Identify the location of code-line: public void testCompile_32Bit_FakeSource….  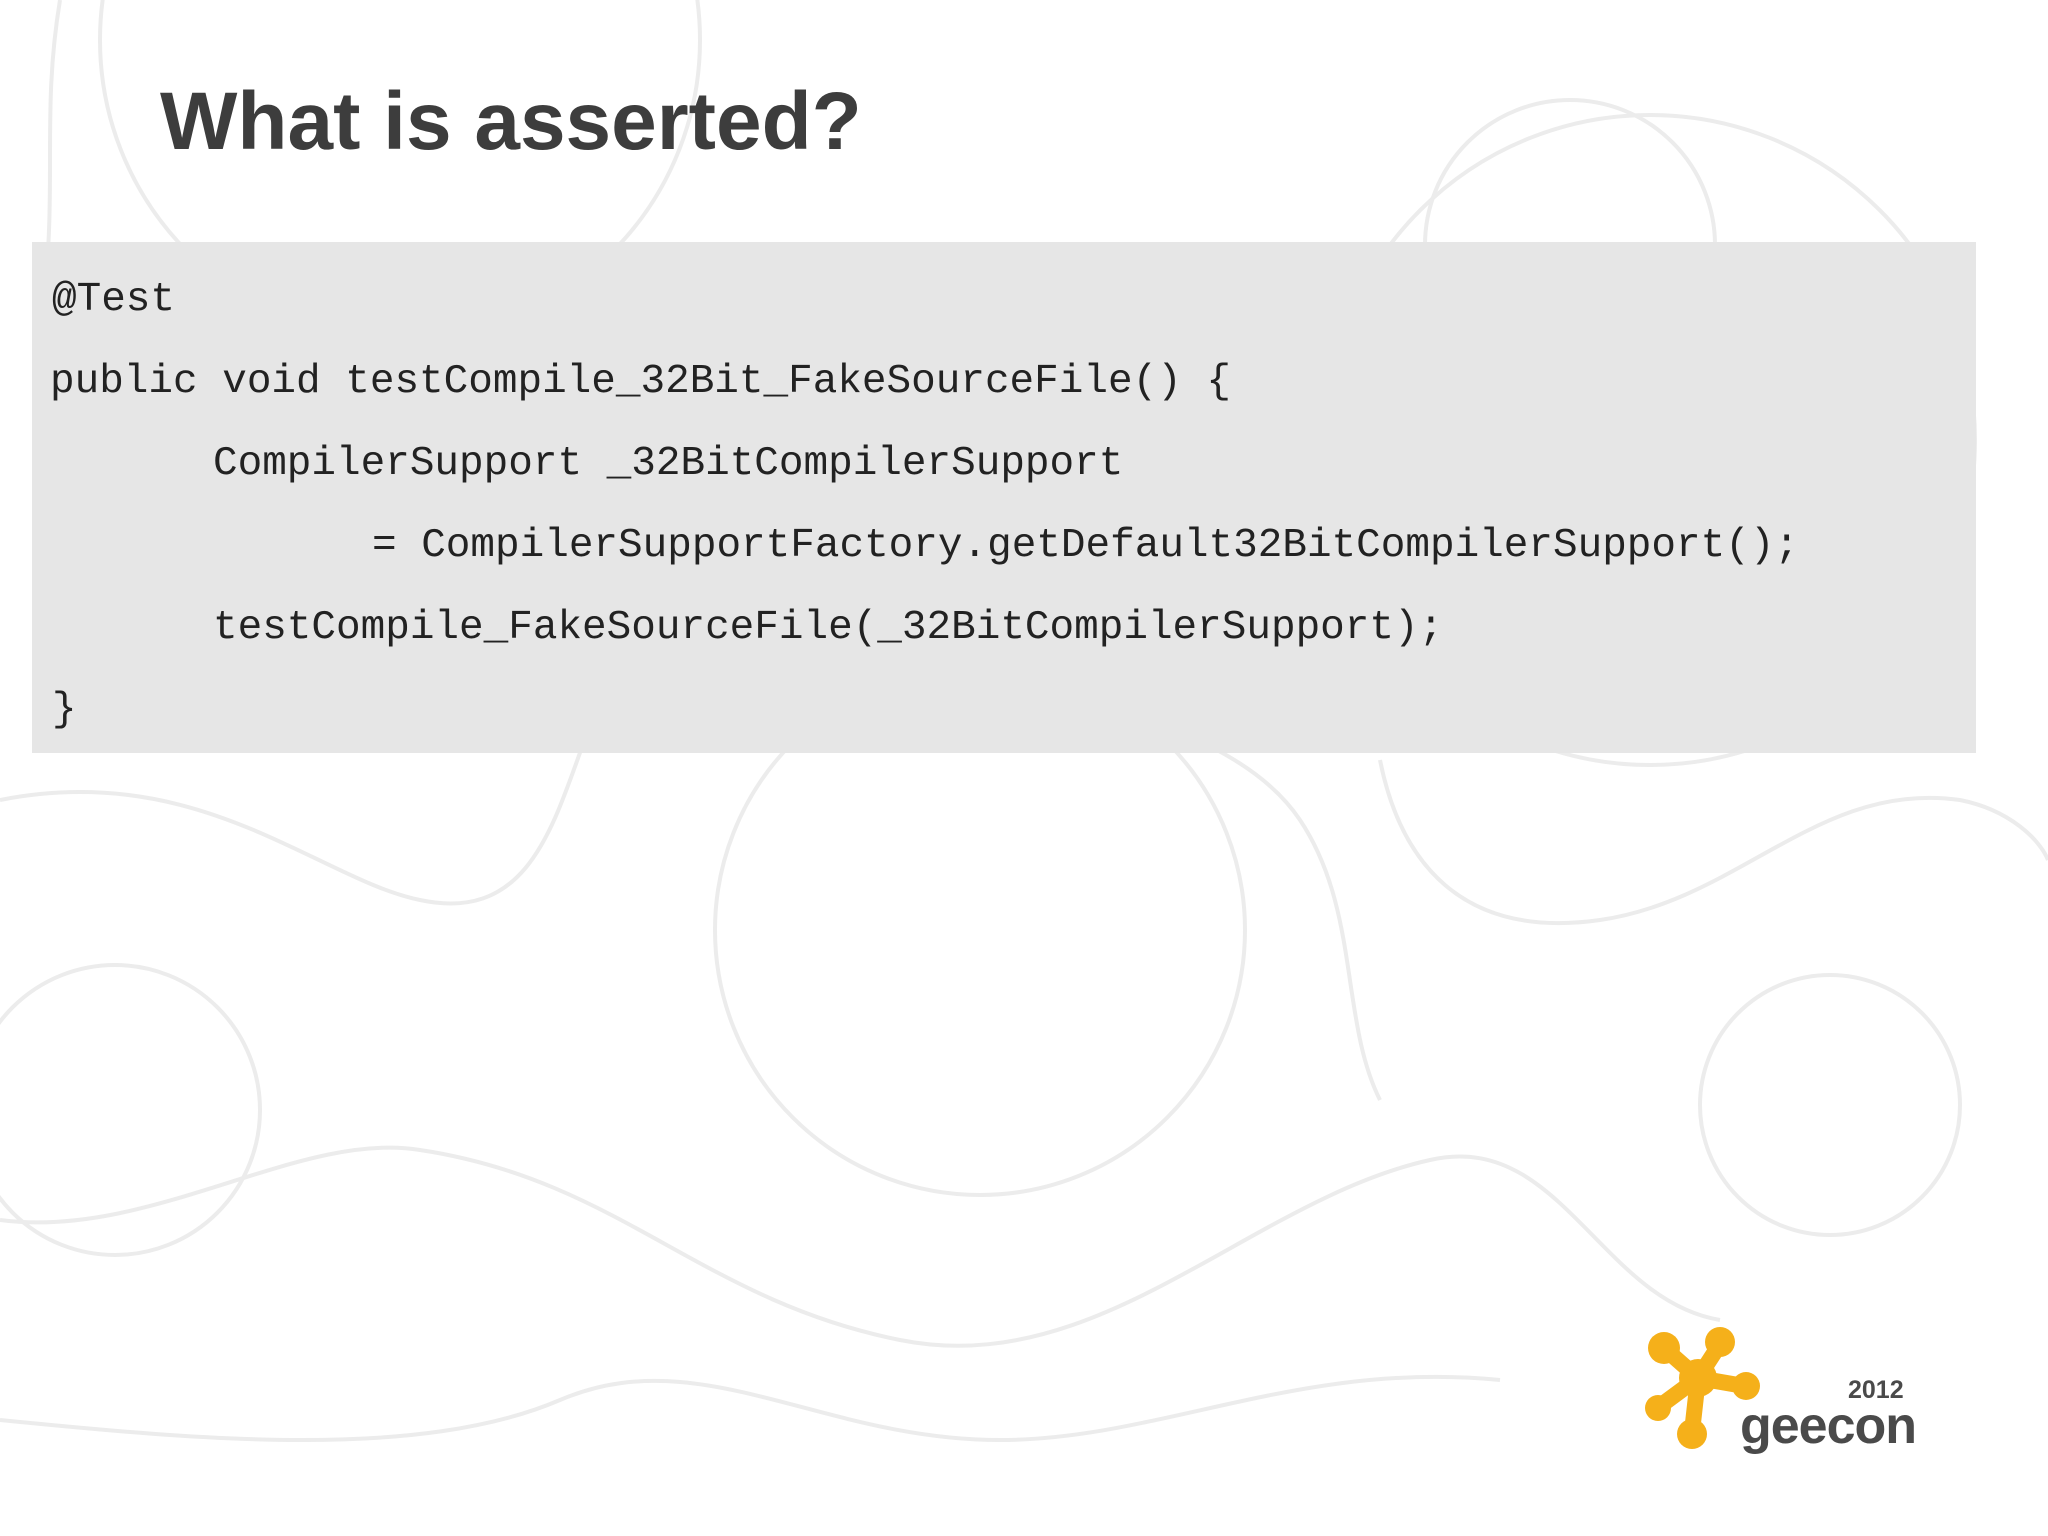
(640, 382).